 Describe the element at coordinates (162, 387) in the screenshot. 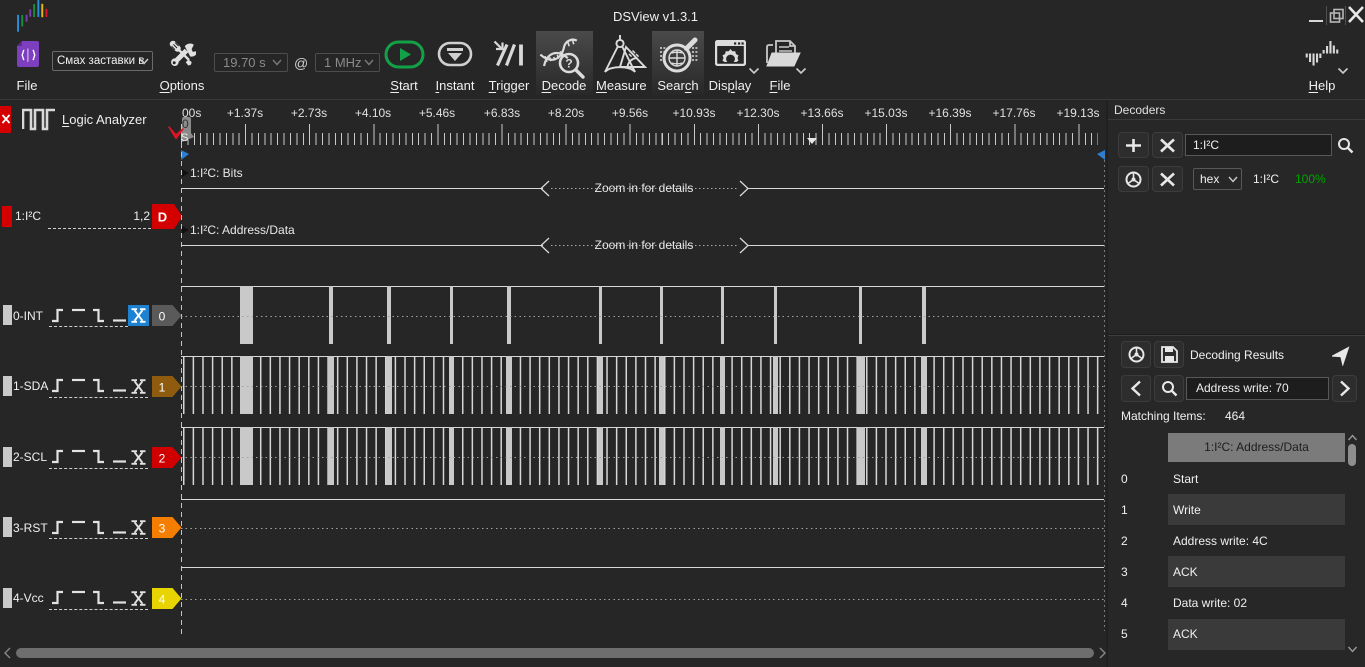

I see `svg-text: 1` at that location.